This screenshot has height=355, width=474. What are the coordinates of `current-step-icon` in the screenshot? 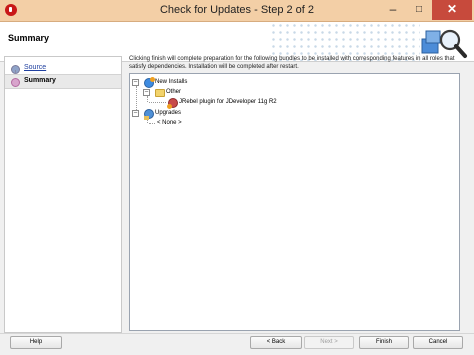 It's located at (15, 82).